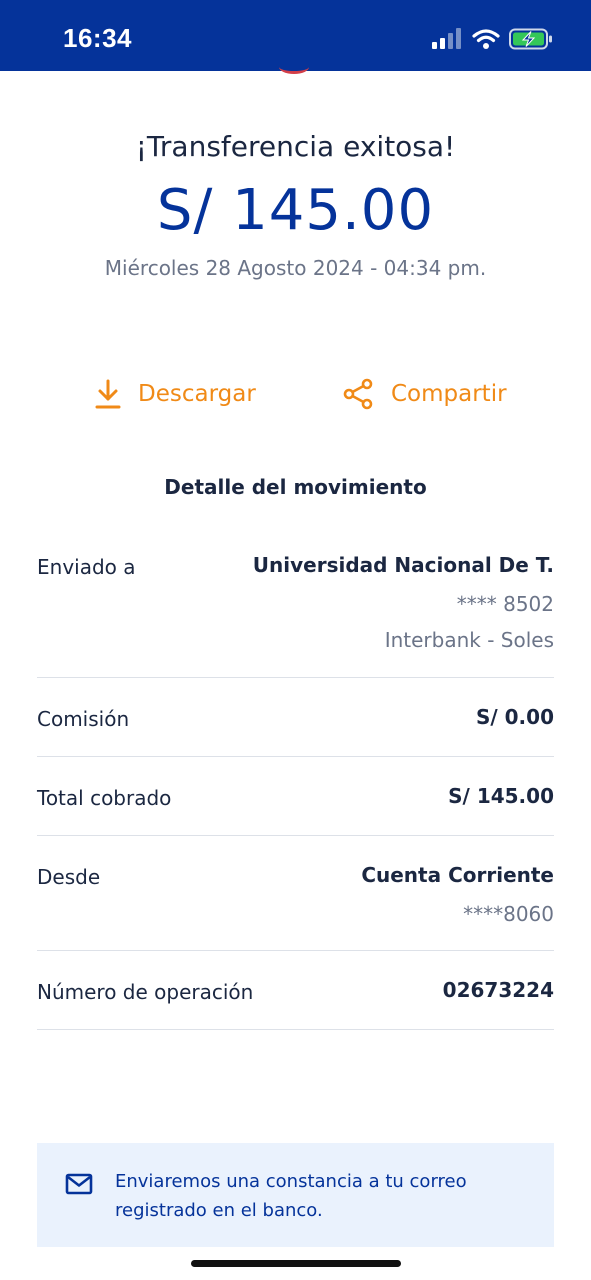 The image size is (591, 1280). I want to click on recipient-account: **** 8502, so click(505, 604).